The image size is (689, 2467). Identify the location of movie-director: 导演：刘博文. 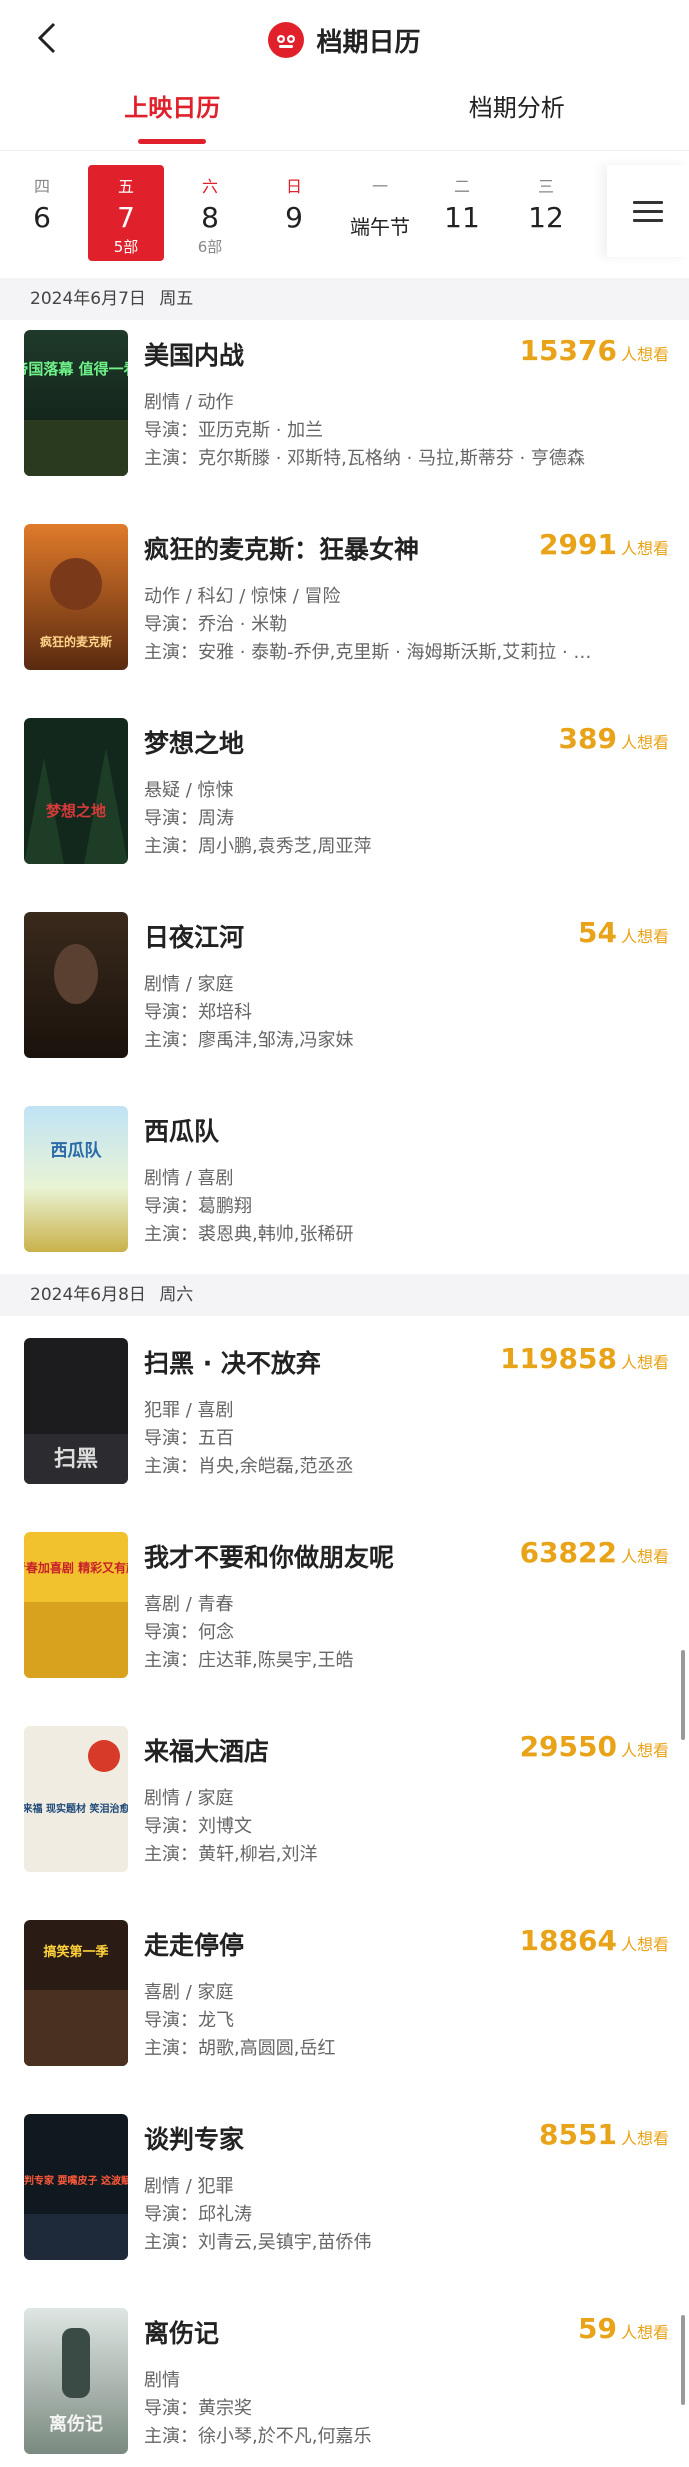
(198, 1826).